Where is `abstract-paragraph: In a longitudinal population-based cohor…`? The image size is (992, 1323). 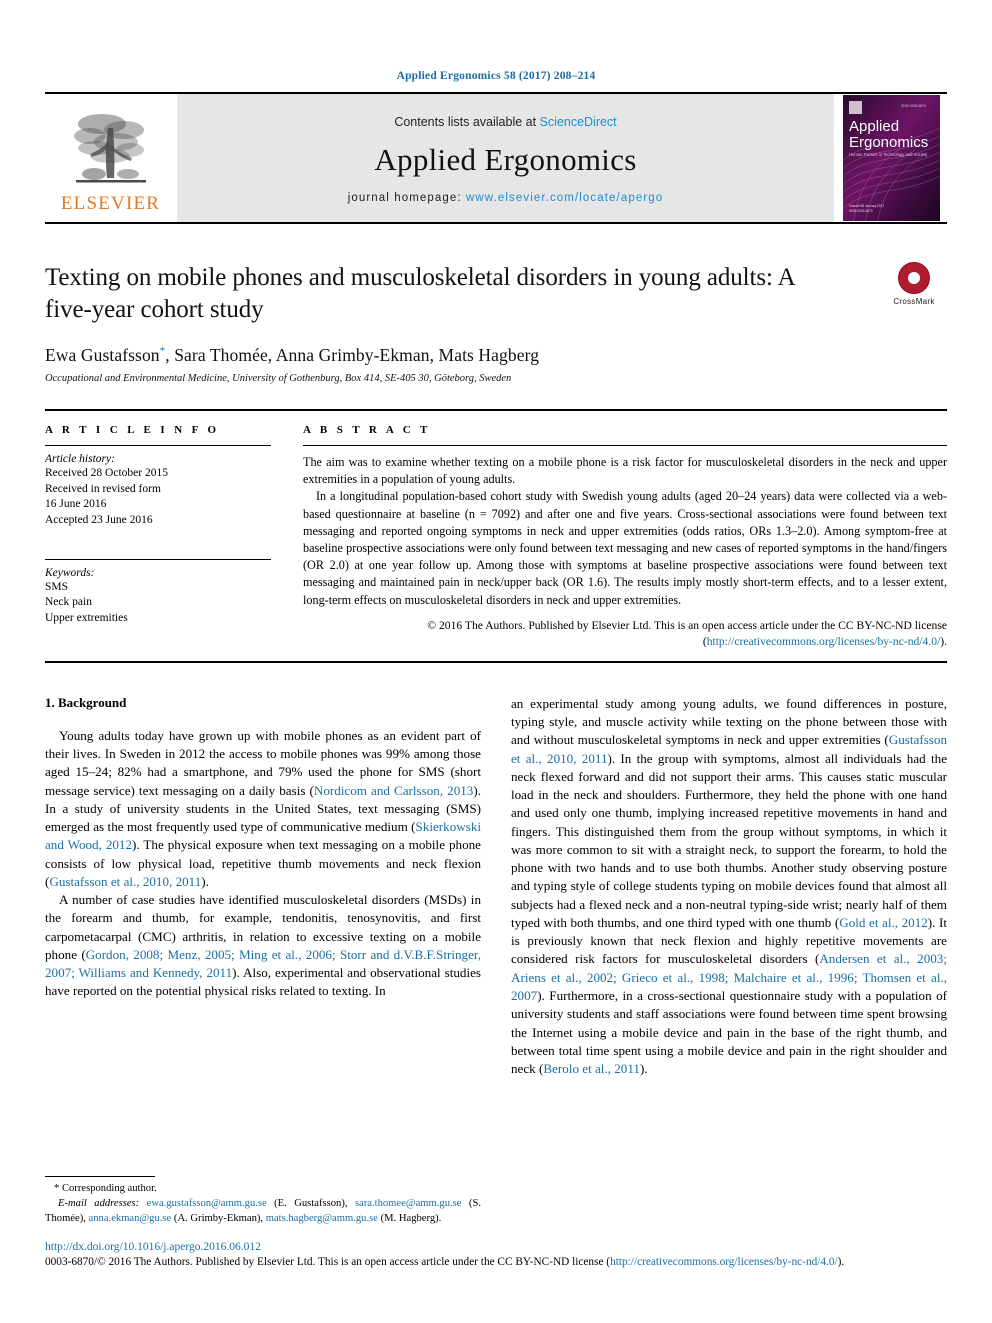
abstract-paragraph: In a longitudinal population-based cohor… is located at coordinates (625, 548).